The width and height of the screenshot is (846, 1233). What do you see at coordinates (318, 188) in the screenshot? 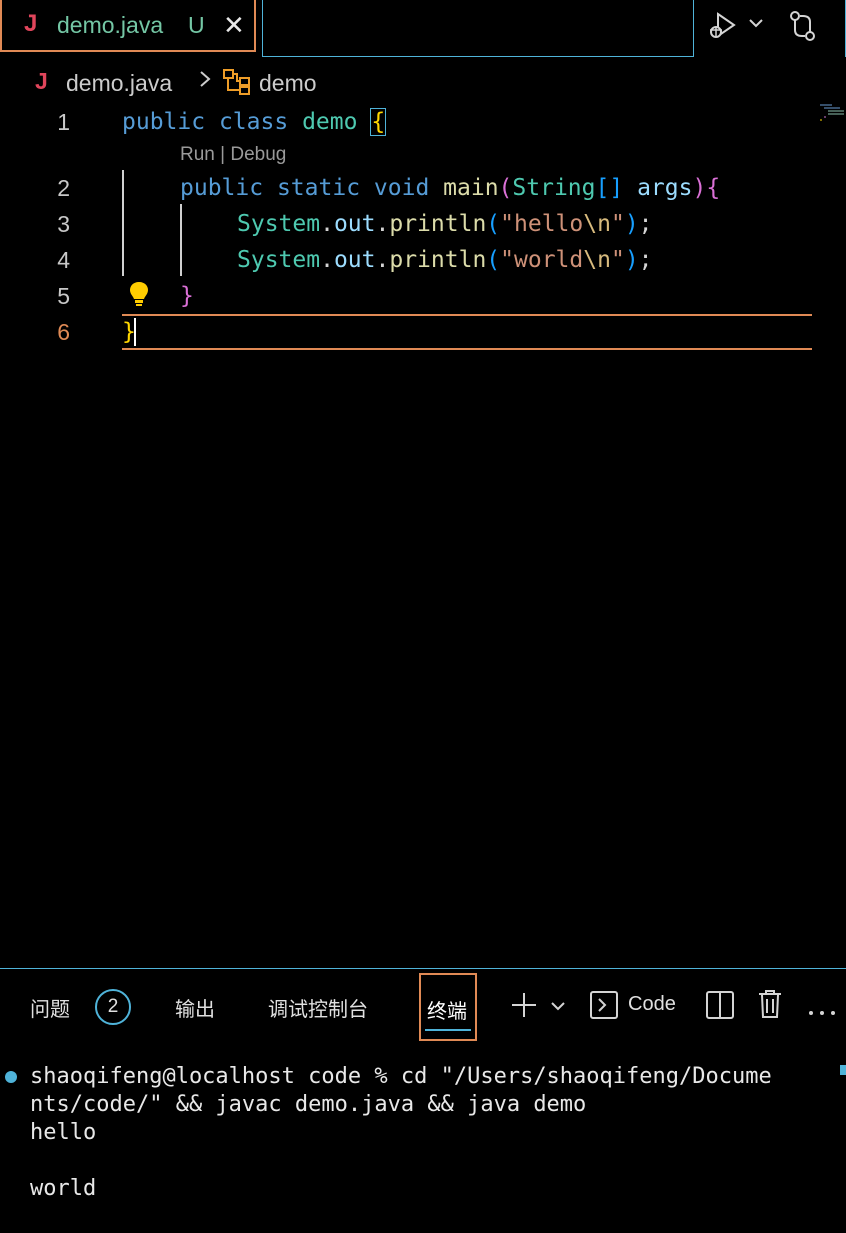
I see `keyword: static` at bounding box center [318, 188].